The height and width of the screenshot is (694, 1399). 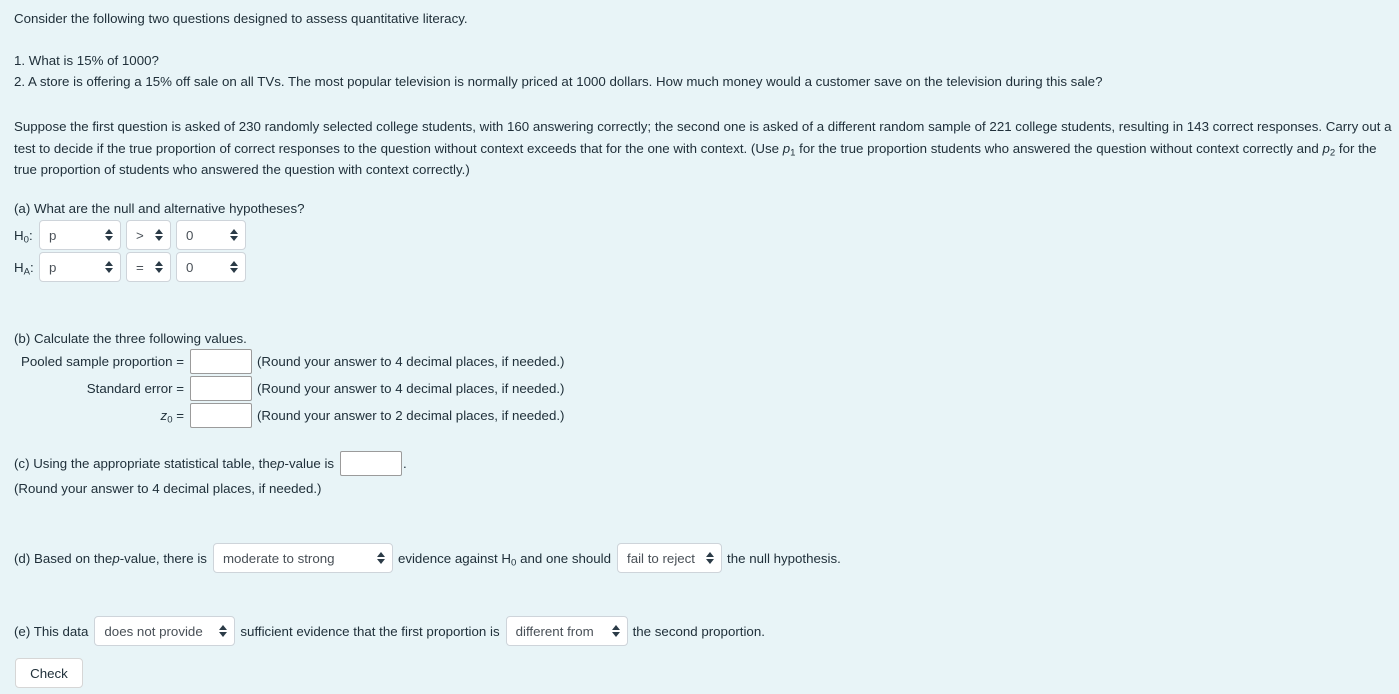 I want to click on pooled-proportion-input, so click(x=221, y=361).